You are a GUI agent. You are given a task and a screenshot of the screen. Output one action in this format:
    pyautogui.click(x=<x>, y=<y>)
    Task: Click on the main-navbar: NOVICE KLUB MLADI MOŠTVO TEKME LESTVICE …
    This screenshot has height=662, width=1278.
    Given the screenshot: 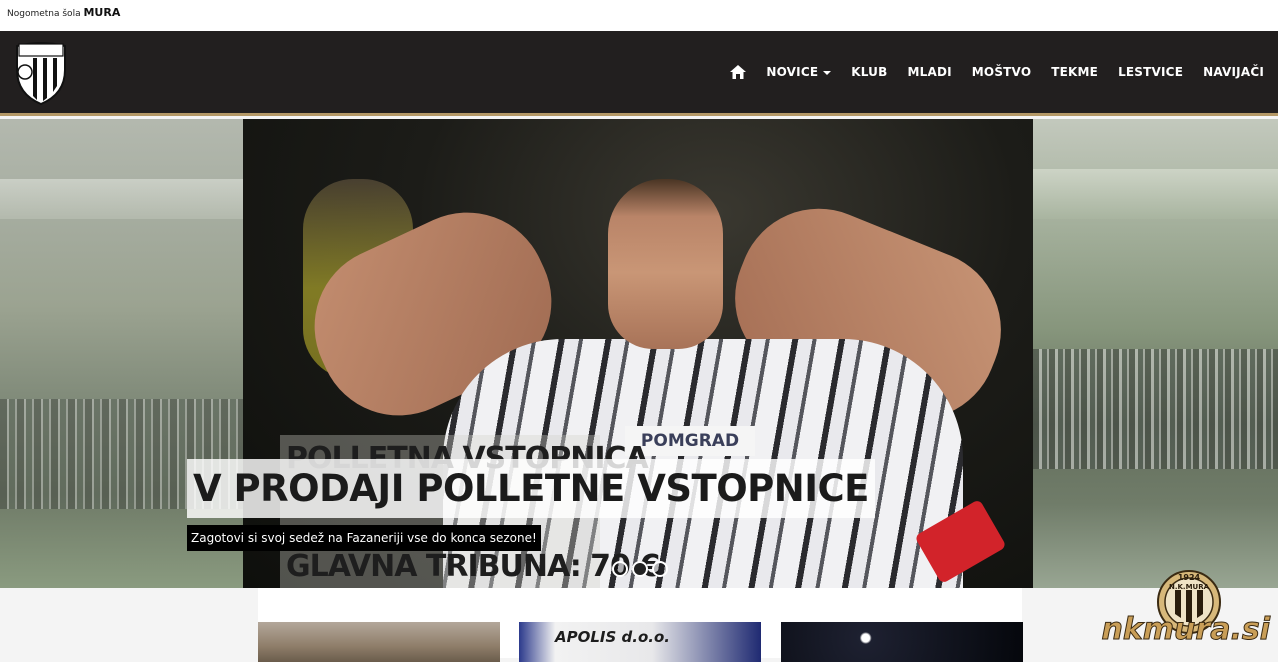 What is the action you would take?
    pyautogui.click(x=639, y=73)
    